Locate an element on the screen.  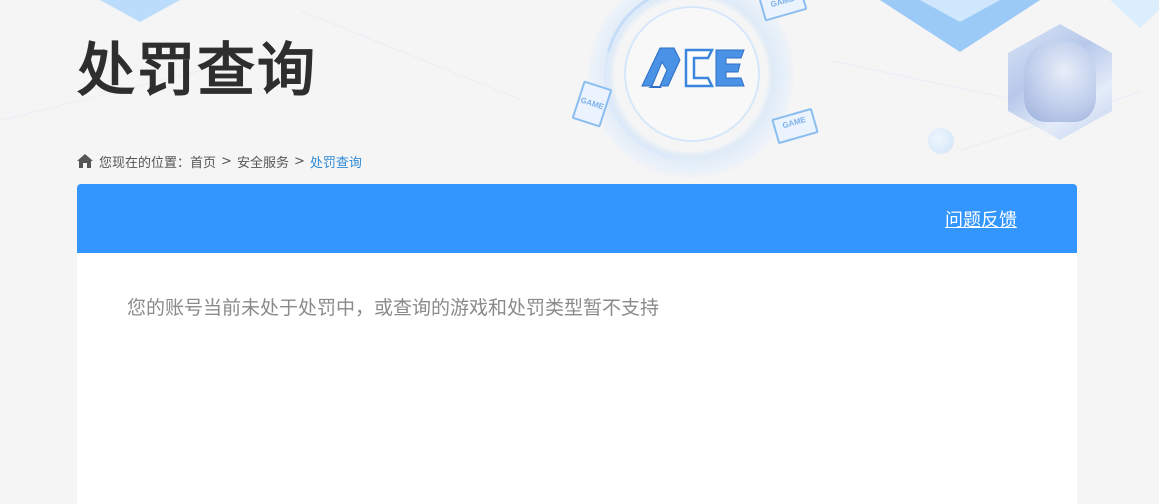
page-title: 处罚查询 is located at coordinates (197, 70).